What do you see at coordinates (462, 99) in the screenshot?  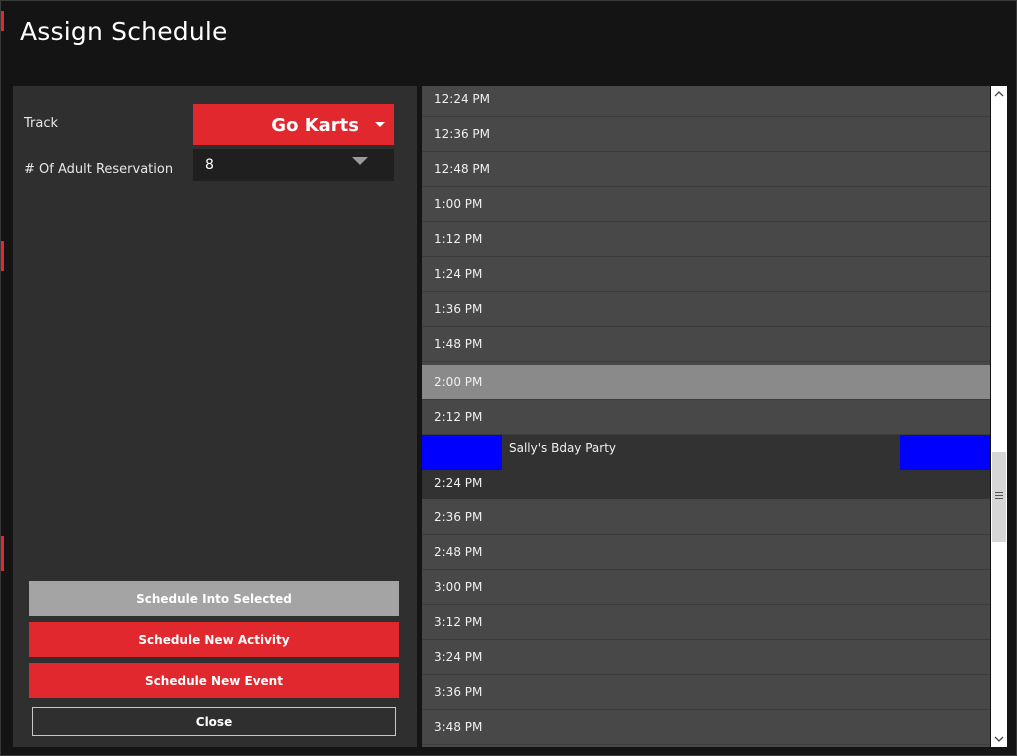 I see `time-slot-label: 12:24 PM` at bounding box center [462, 99].